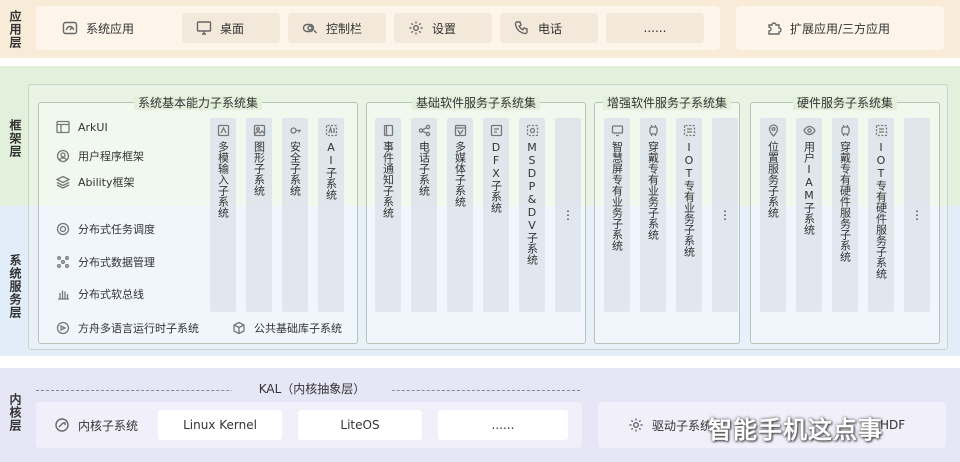 Image resolution: width=960 pixels, height=462 pixels. I want to click on watermark-text: 智能手机这点事, so click(795, 430).